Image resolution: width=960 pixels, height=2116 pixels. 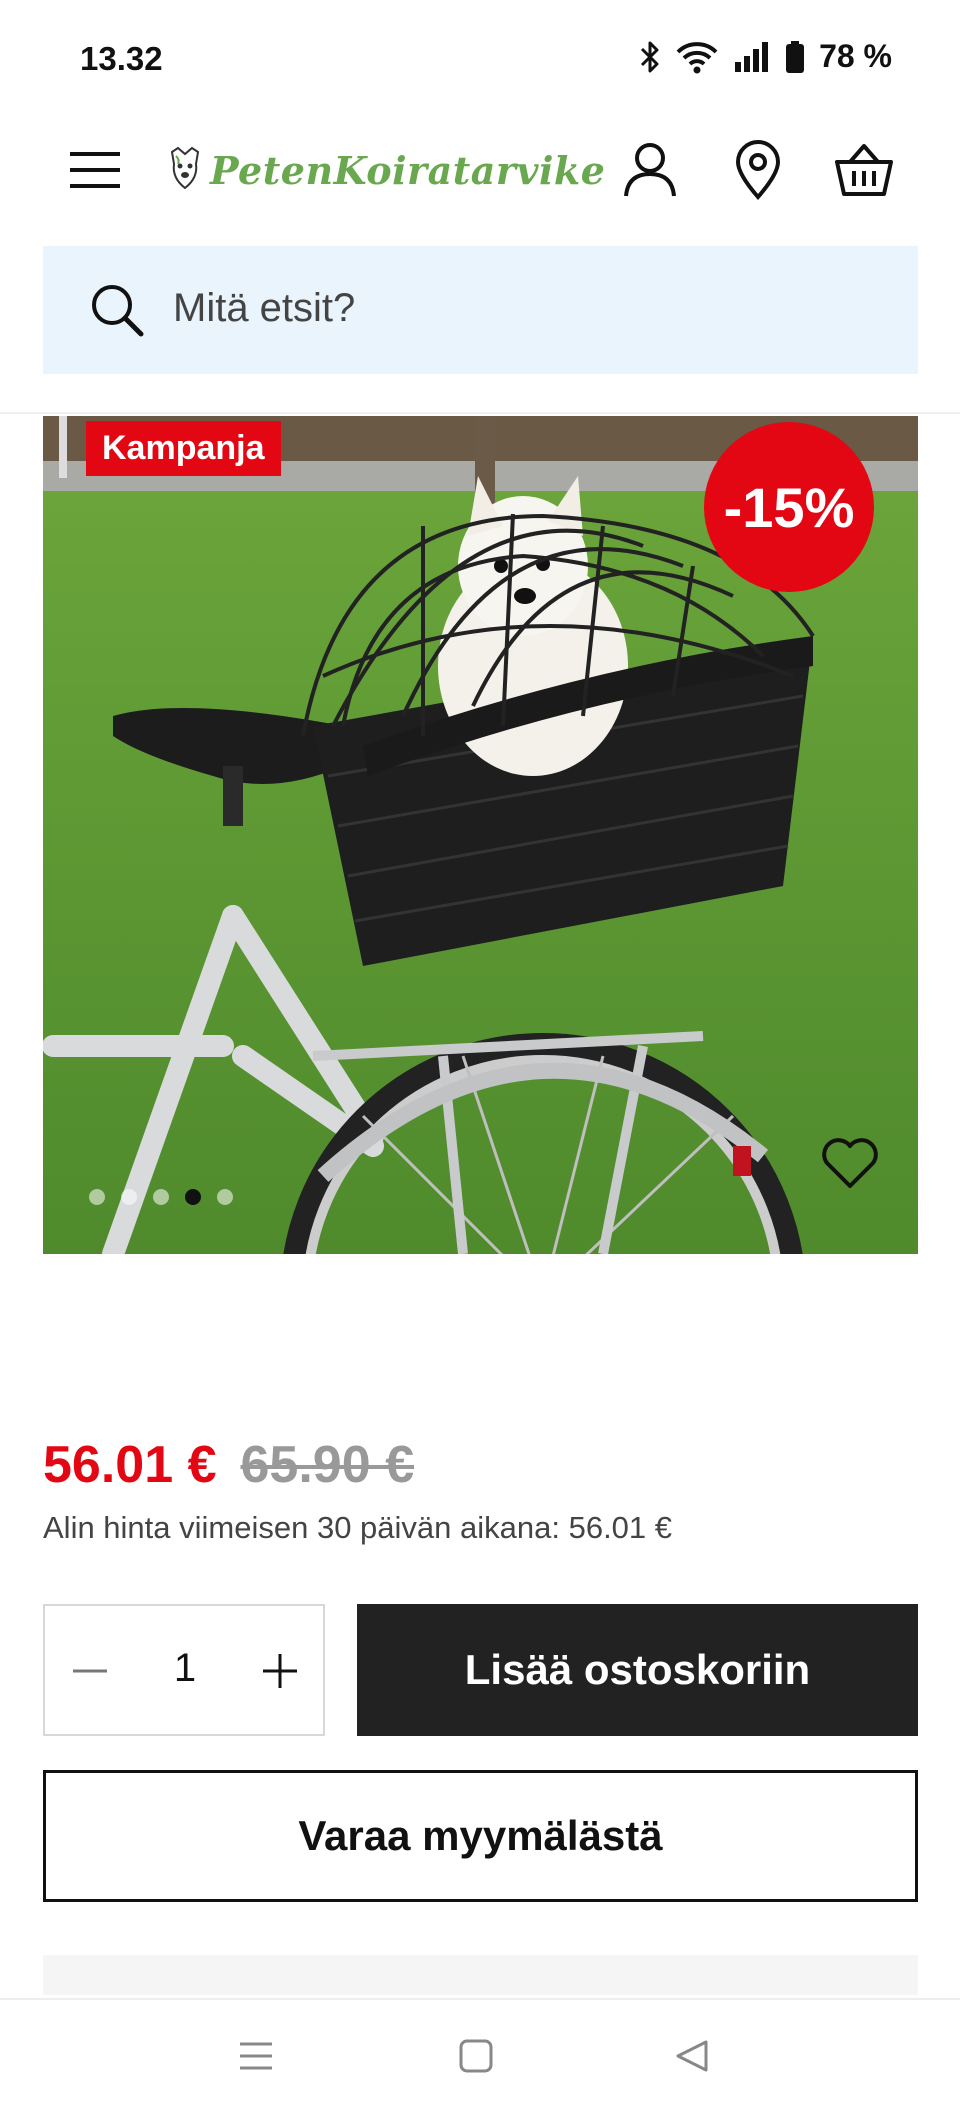 What do you see at coordinates (864, 170) in the screenshot?
I see `basket-icon` at bounding box center [864, 170].